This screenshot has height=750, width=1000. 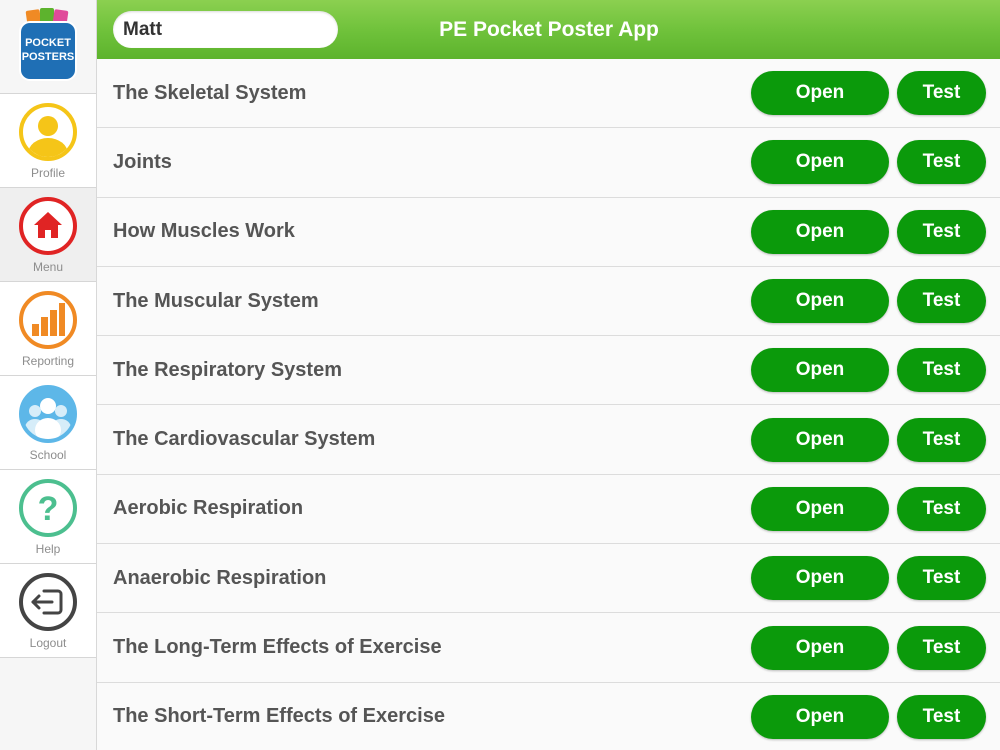 What do you see at coordinates (48, 57) in the screenshot?
I see `logo-text-line2: POSTERS` at bounding box center [48, 57].